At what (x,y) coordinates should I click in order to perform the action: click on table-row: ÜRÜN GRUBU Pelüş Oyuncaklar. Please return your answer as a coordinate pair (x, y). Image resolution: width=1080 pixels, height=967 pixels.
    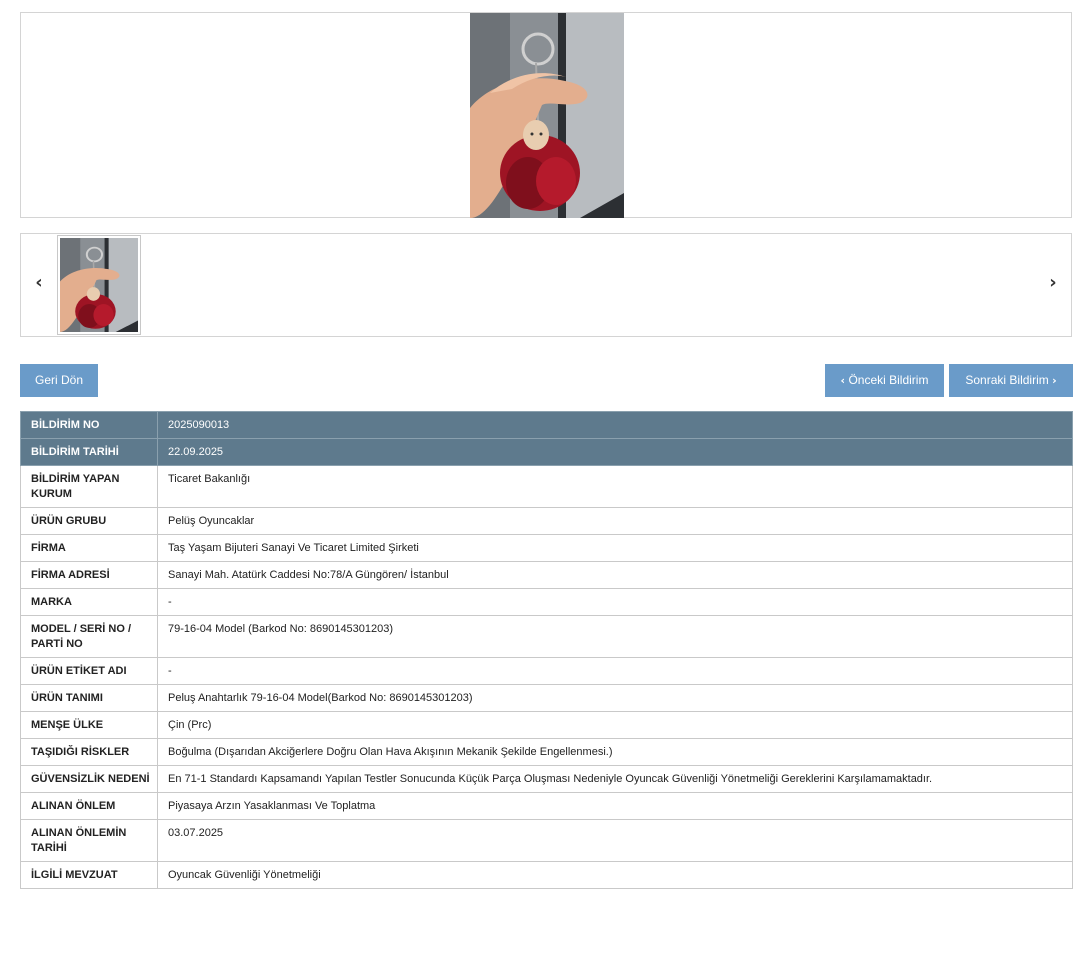
    Looking at the image, I should click on (546, 521).